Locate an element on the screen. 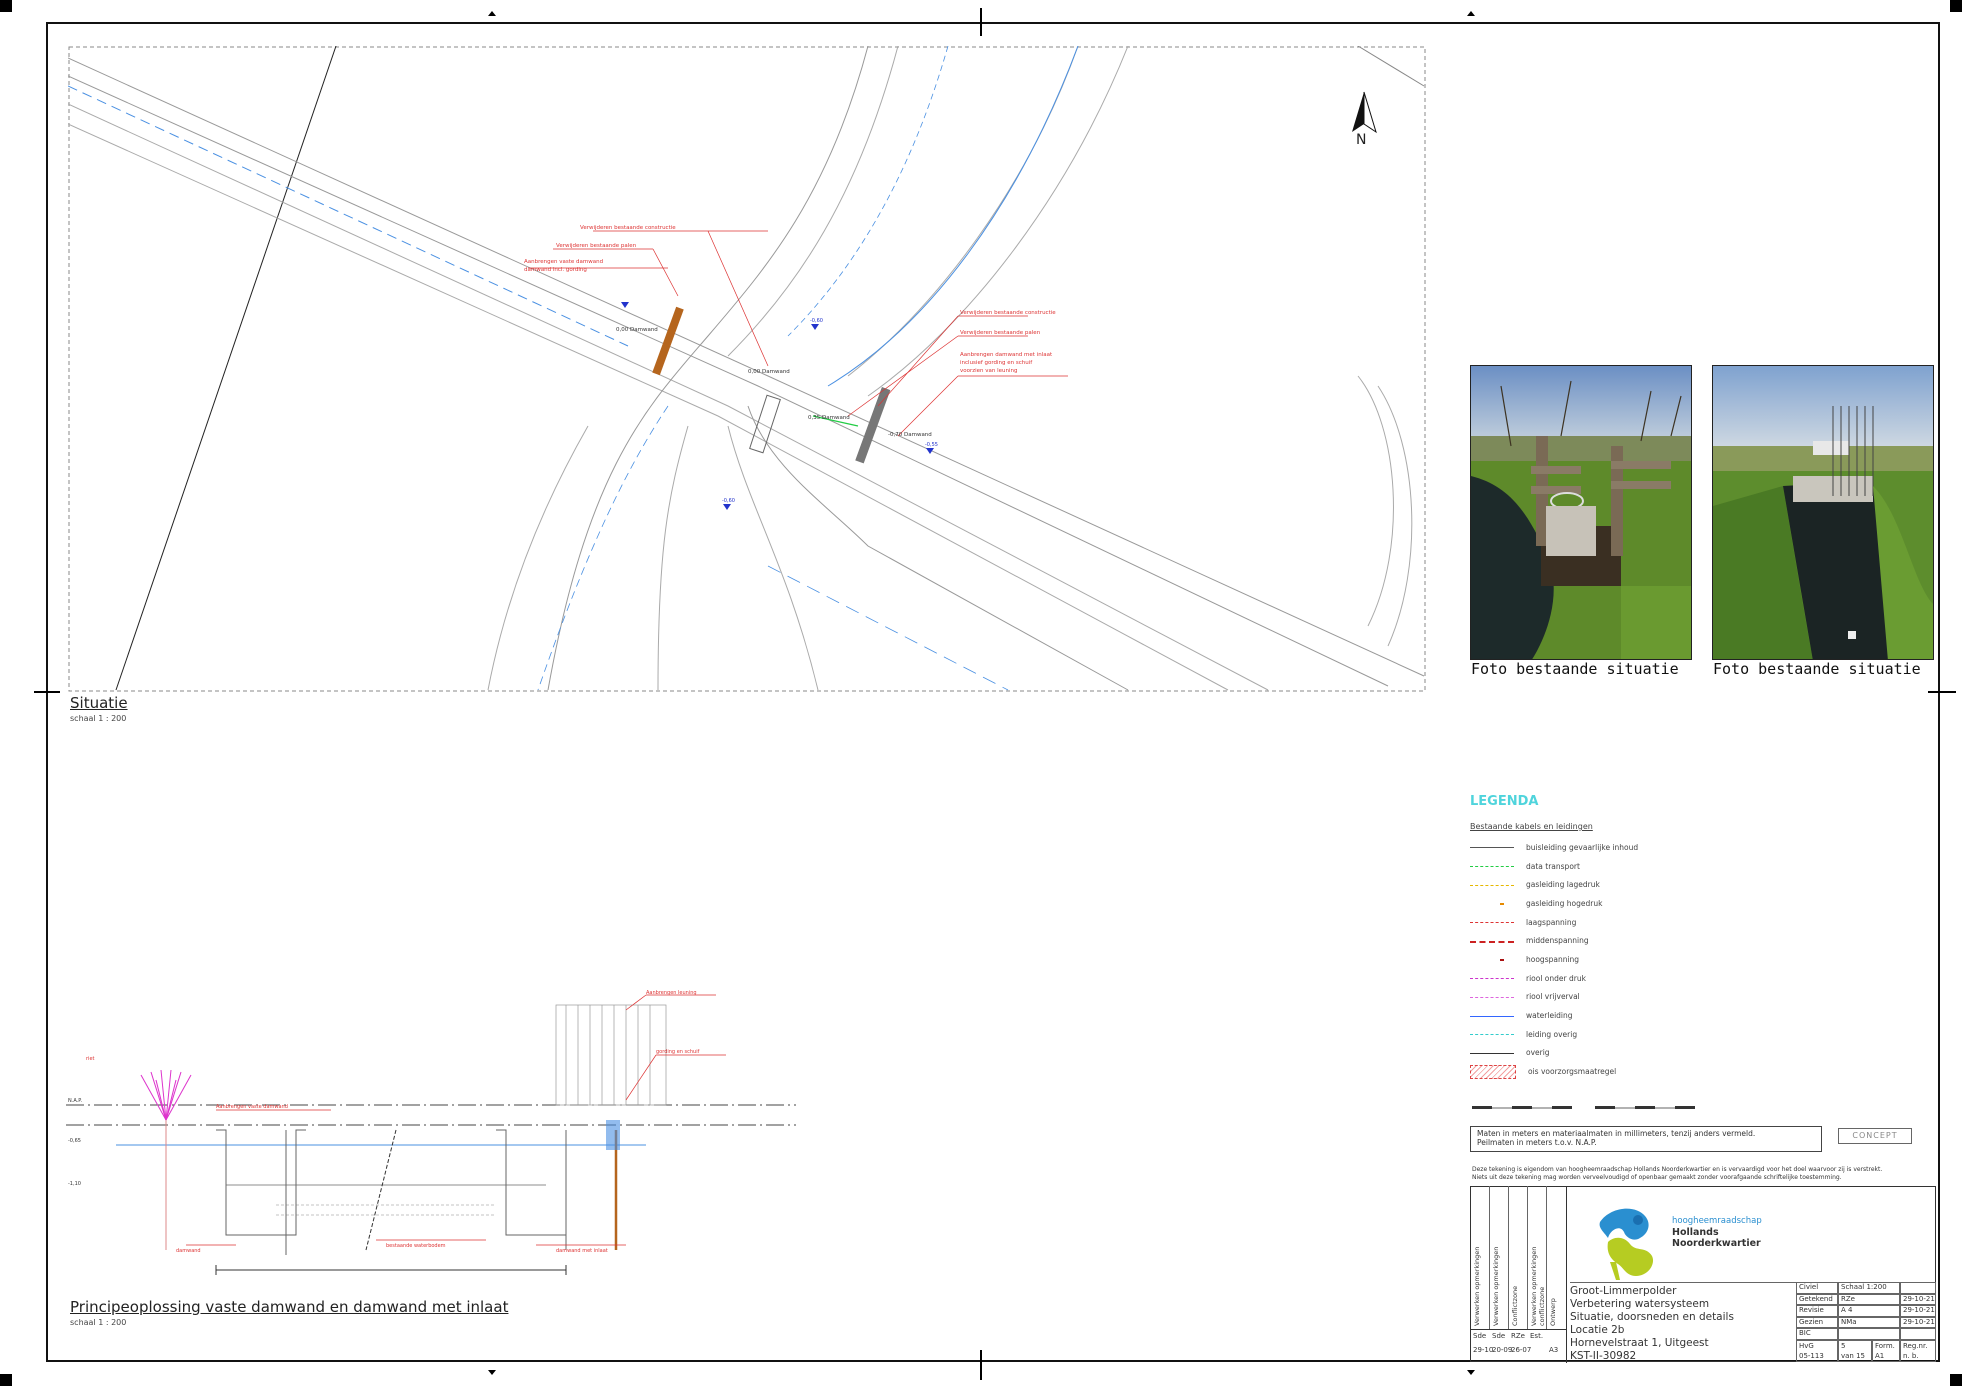 The height and width of the screenshot is (1386, 1962). svg-text: voorzien van leuning is located at coordinates (989, 371).